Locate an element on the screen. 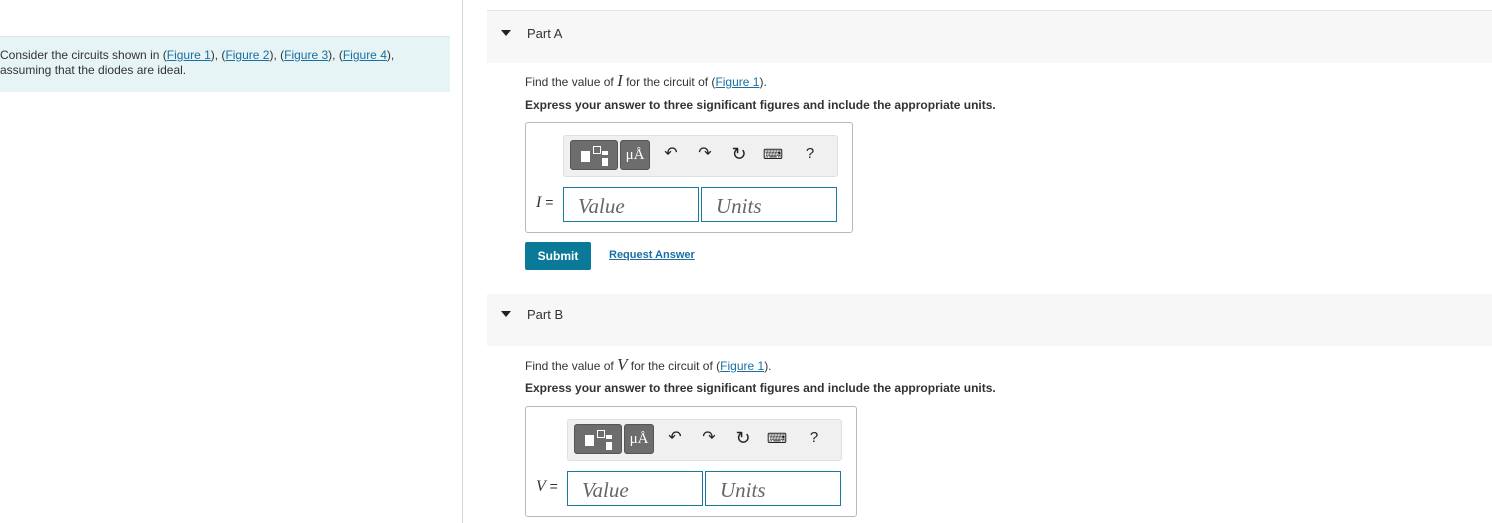  intro-line-2: assuming that the diodes are ideal. is located at coordinates (93, 70).